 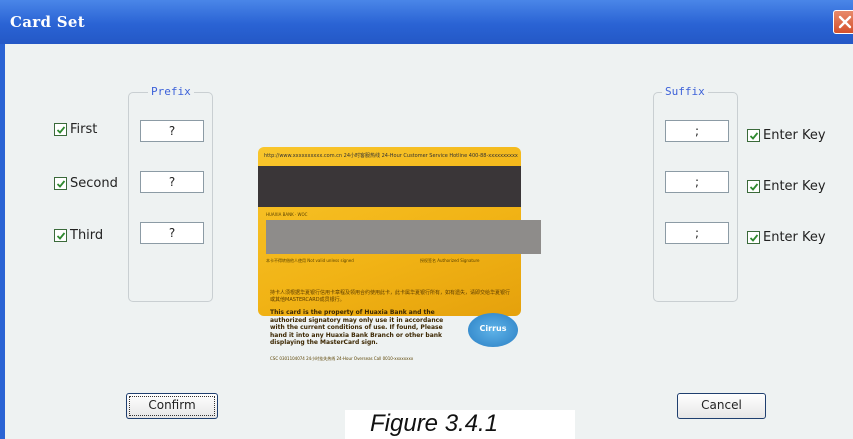 I want to click on suffix-group-label: Suffix, so click(x=685, y=91).